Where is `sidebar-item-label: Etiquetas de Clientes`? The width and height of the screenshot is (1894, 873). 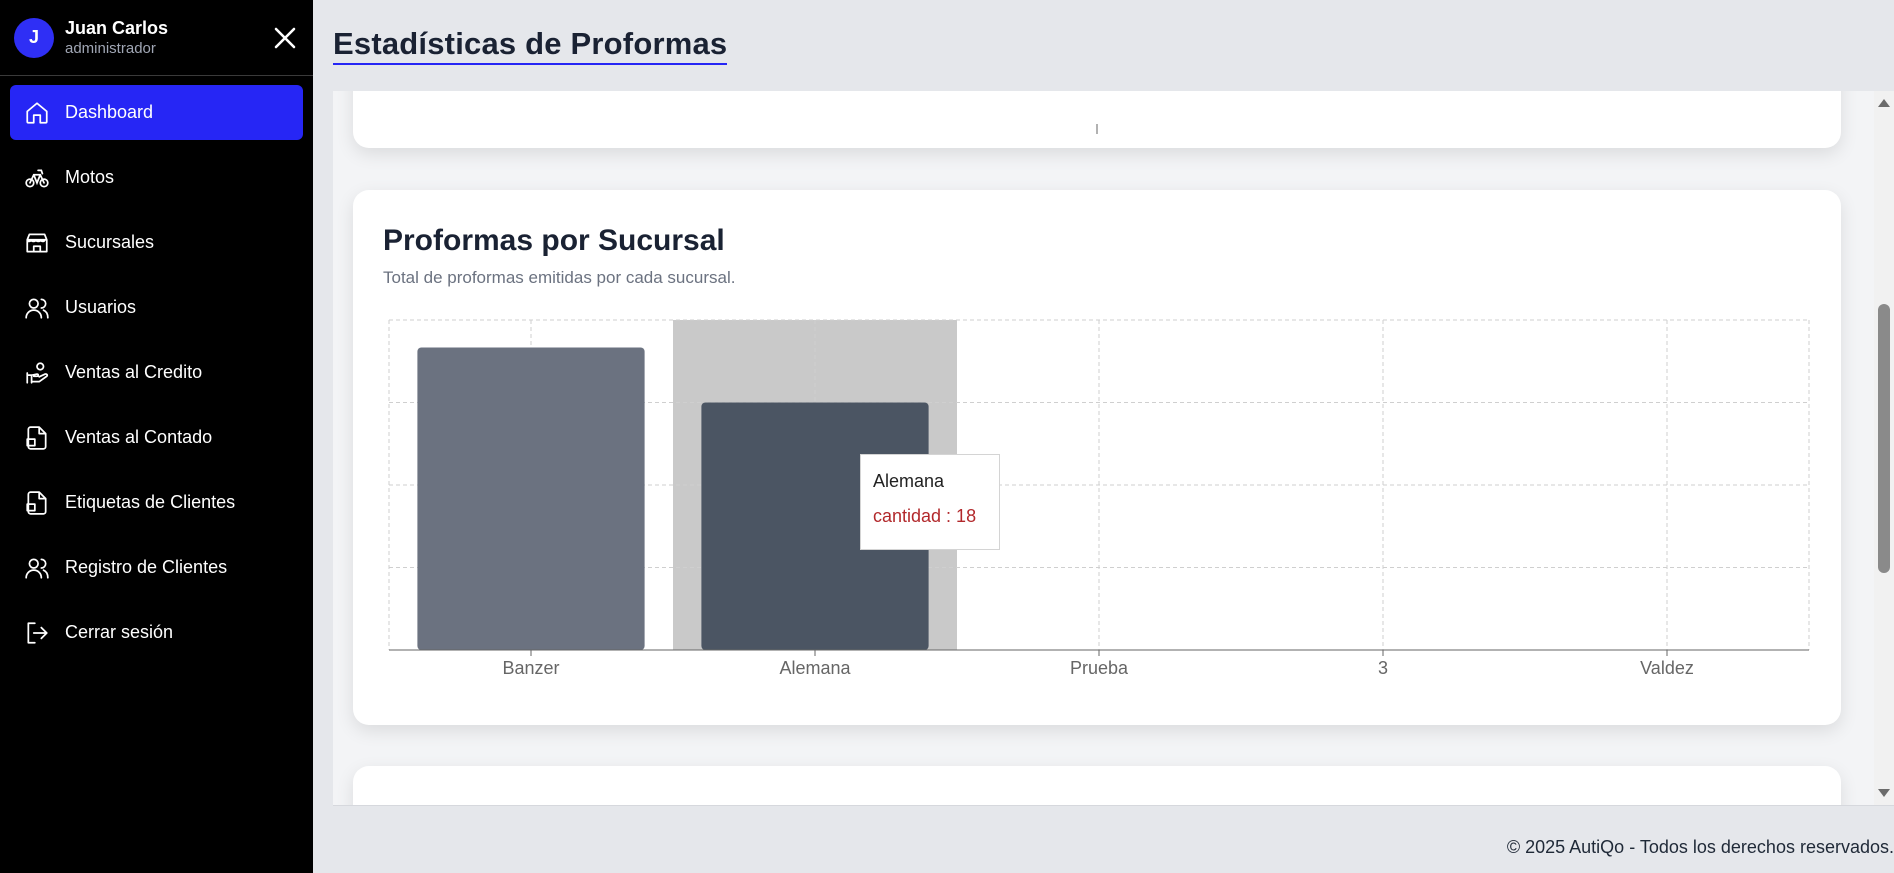 sidebar-item-label: Etiquetas de Clientes is located at coordinates (150, 502).